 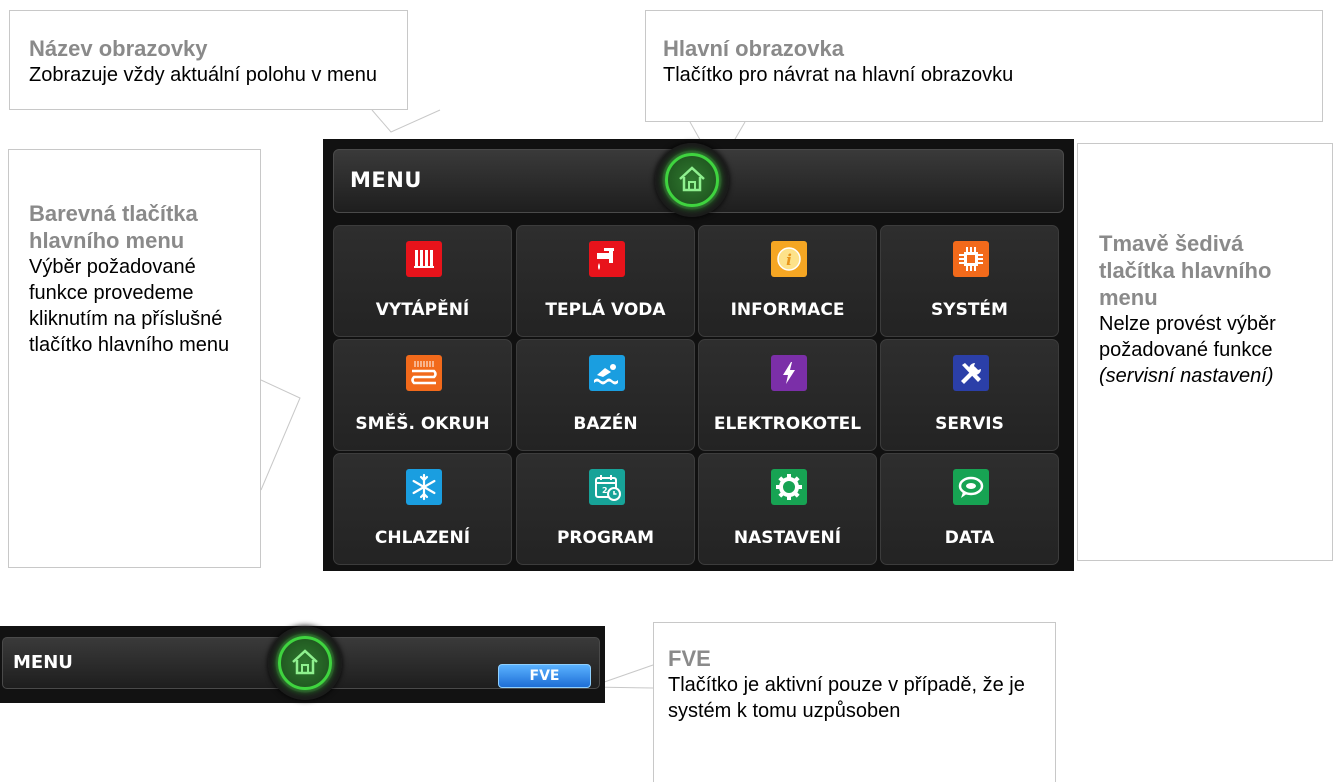 I want to click on tap-icon, so click(x=607, y=259).